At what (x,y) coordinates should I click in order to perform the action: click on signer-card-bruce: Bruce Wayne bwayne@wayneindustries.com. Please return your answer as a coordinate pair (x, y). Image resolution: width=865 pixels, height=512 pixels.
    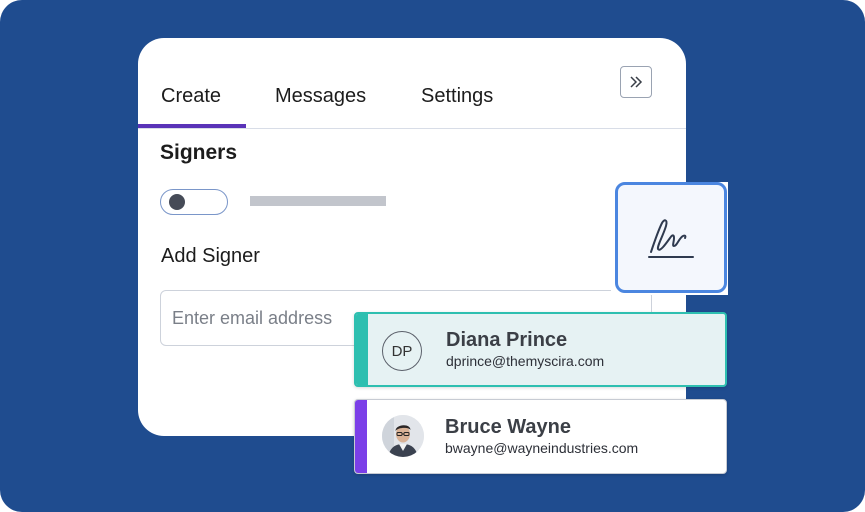
    Looking at the image, I should click on (540, 436).